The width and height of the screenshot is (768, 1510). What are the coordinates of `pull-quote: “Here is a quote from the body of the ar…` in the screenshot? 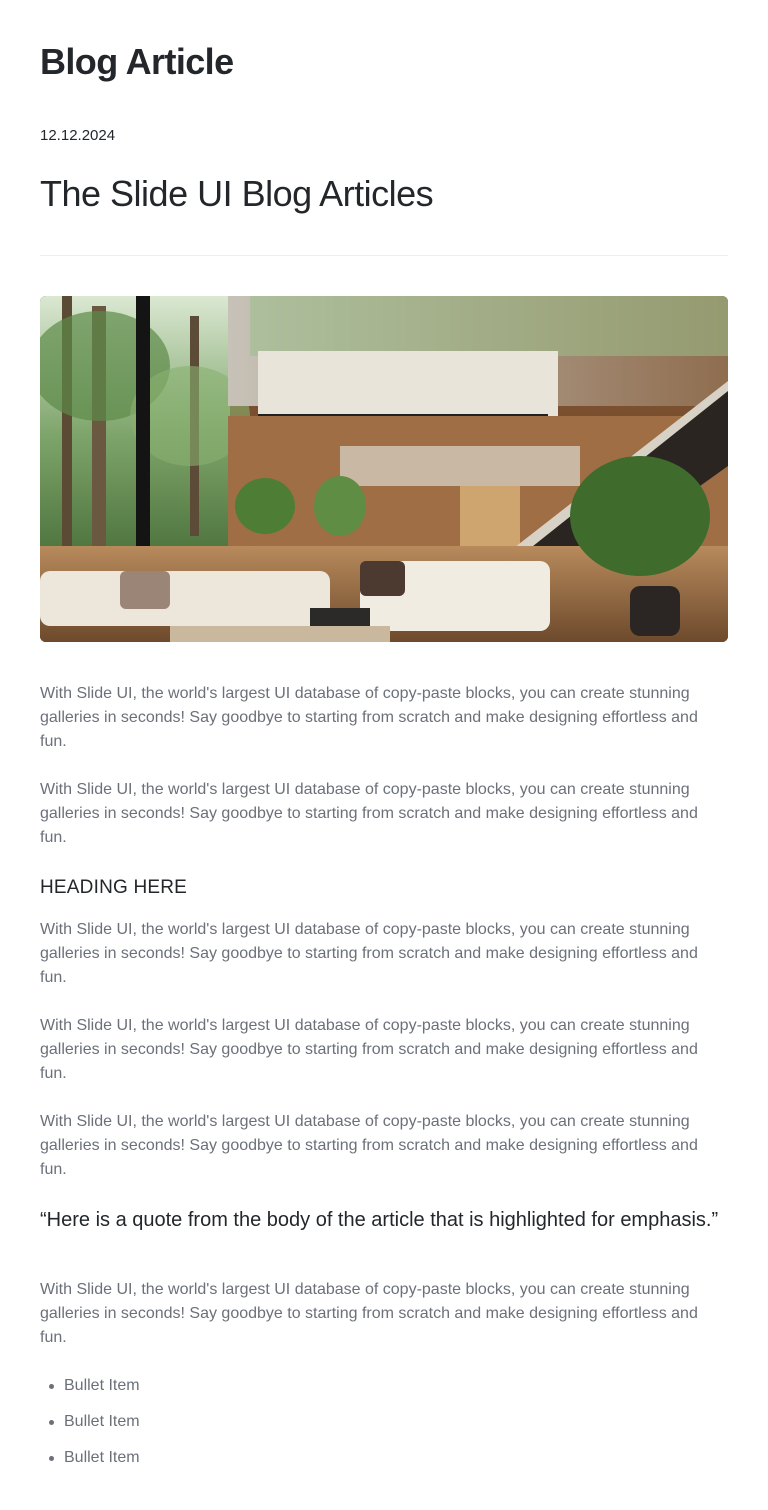 It's located at (379, 1220).